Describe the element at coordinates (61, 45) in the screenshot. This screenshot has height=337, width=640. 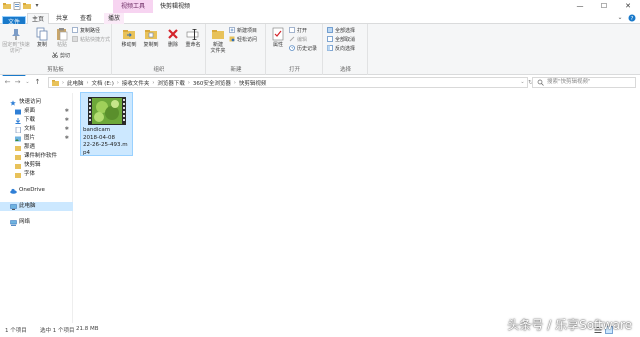
I see `paste-label: 粘贴` at that location.